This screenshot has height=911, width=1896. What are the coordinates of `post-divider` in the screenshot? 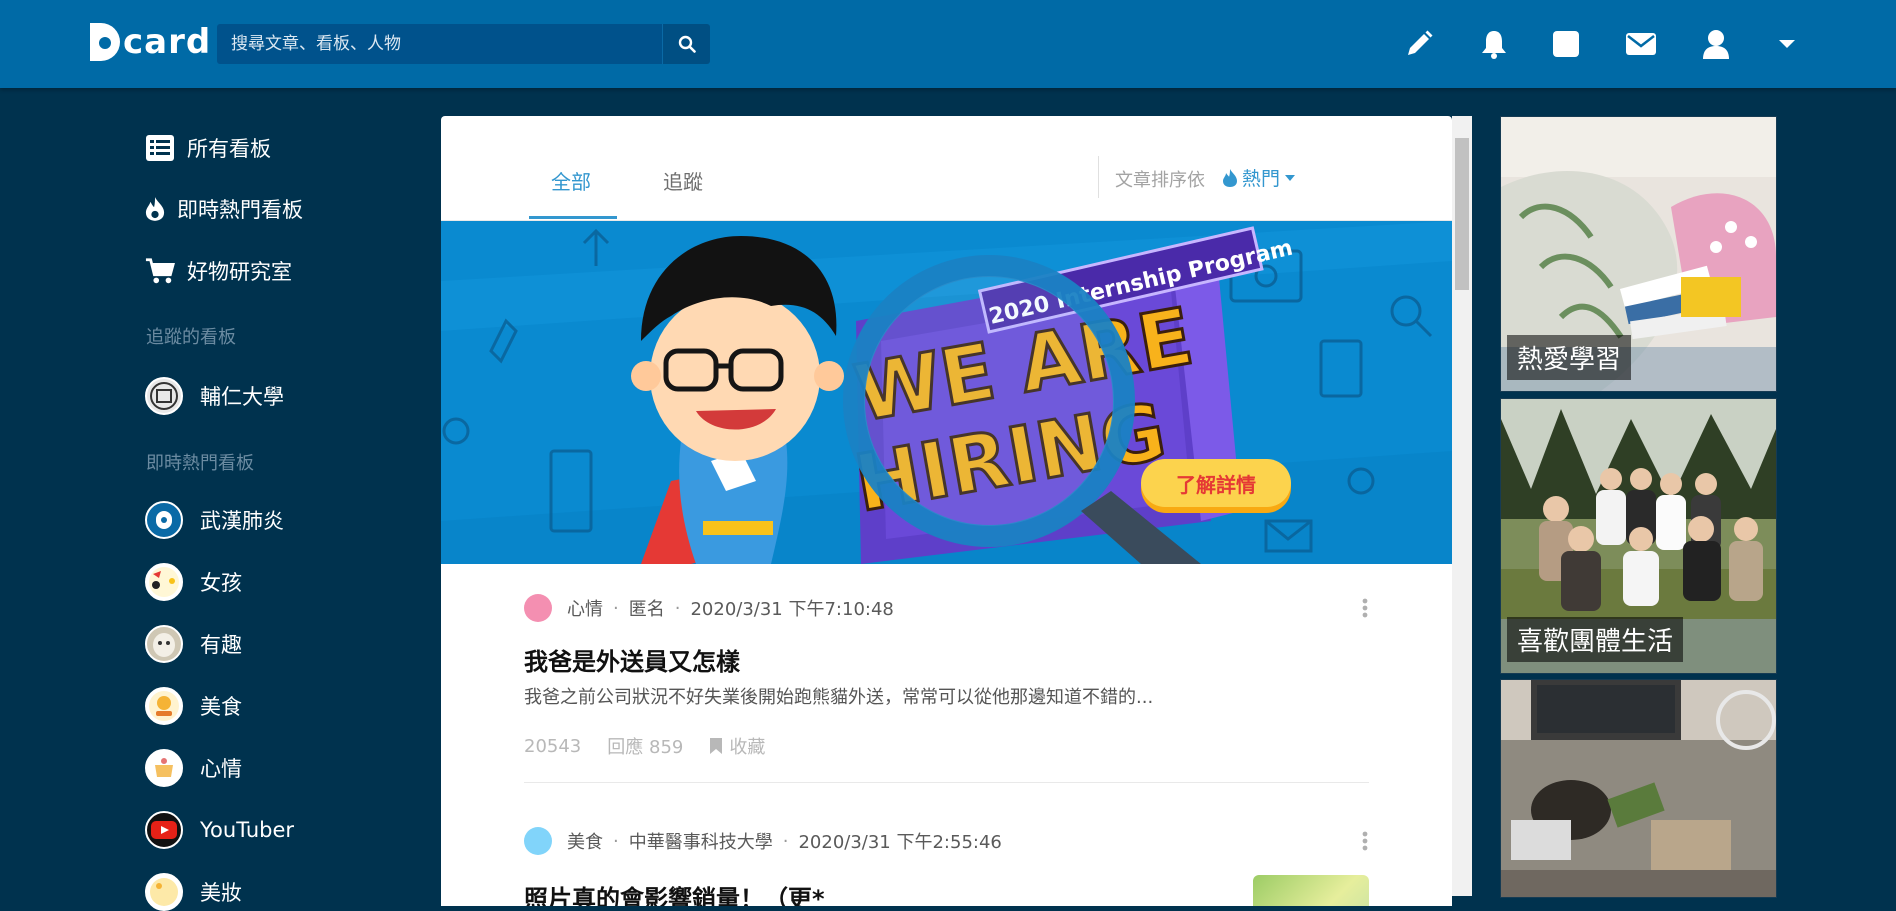 It's located at (946, 782).